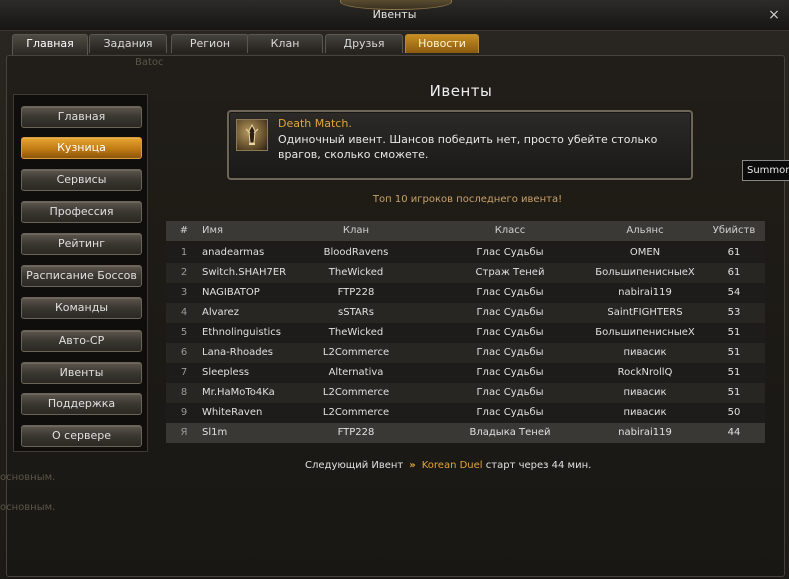 This screenshot has width=789, height=579. I want to click on row-num: 6, so click(184, 352).